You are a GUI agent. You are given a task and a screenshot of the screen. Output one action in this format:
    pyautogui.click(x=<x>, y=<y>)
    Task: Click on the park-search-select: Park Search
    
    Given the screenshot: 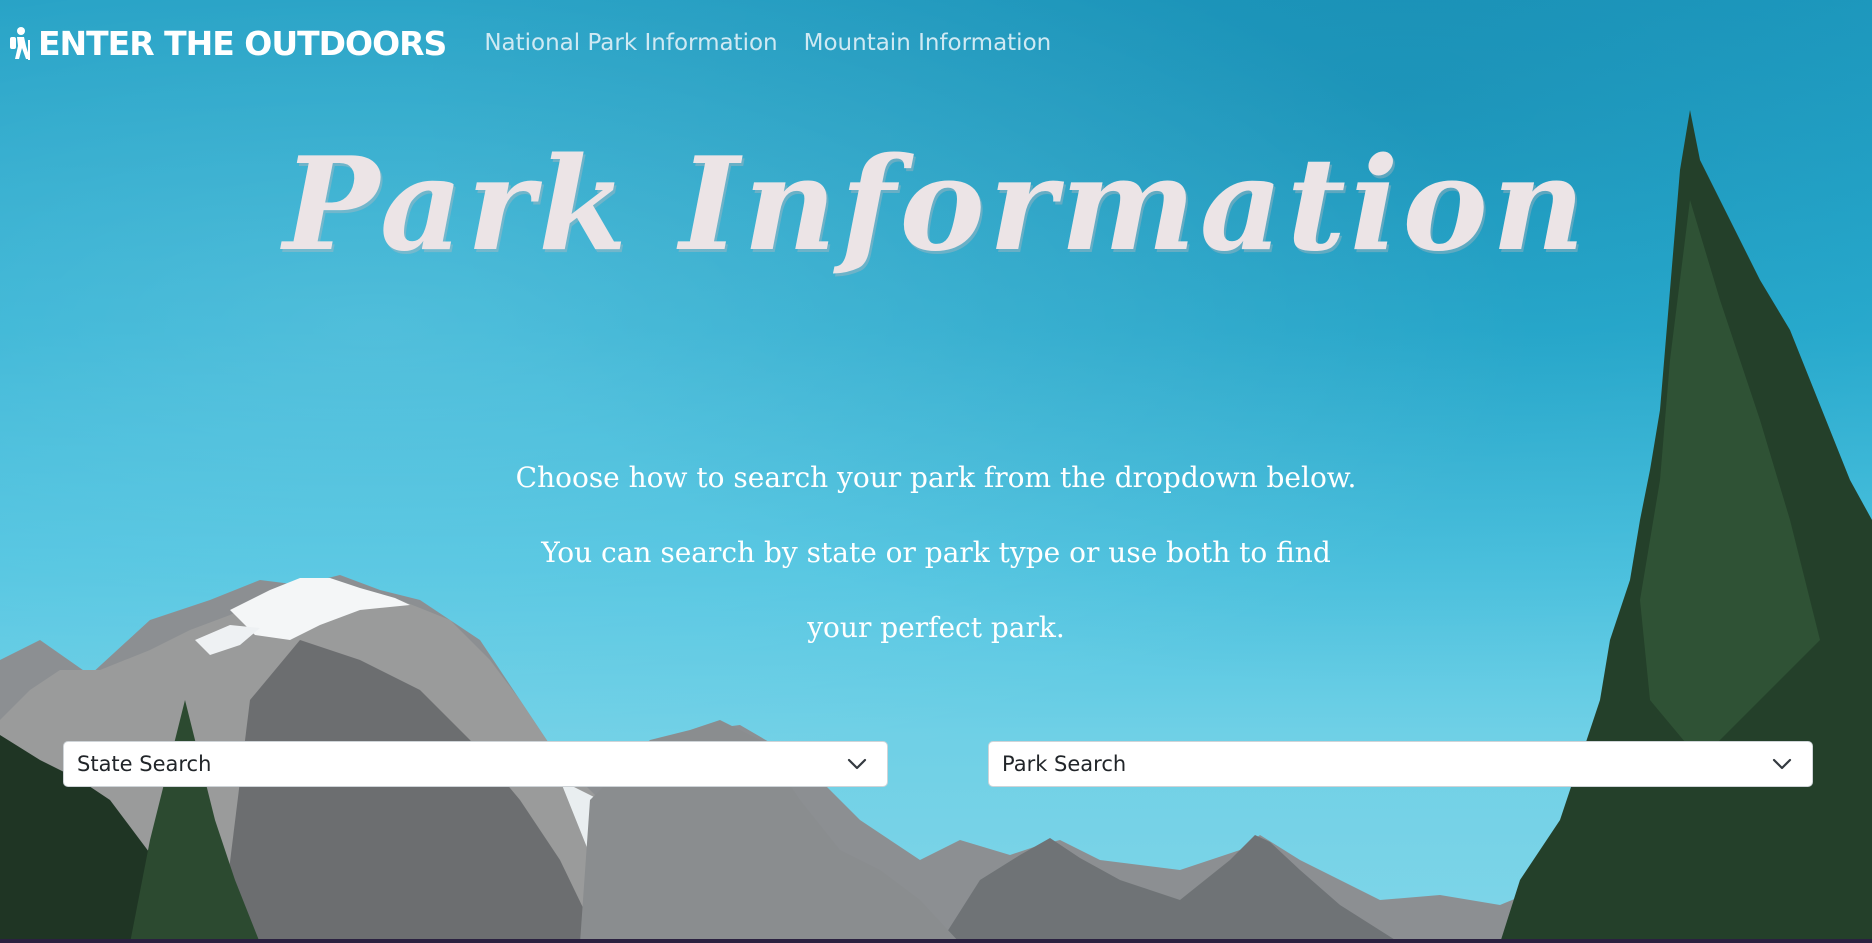 What is the action you would take?
    pyautogui.click(x=1400, y=764)
    